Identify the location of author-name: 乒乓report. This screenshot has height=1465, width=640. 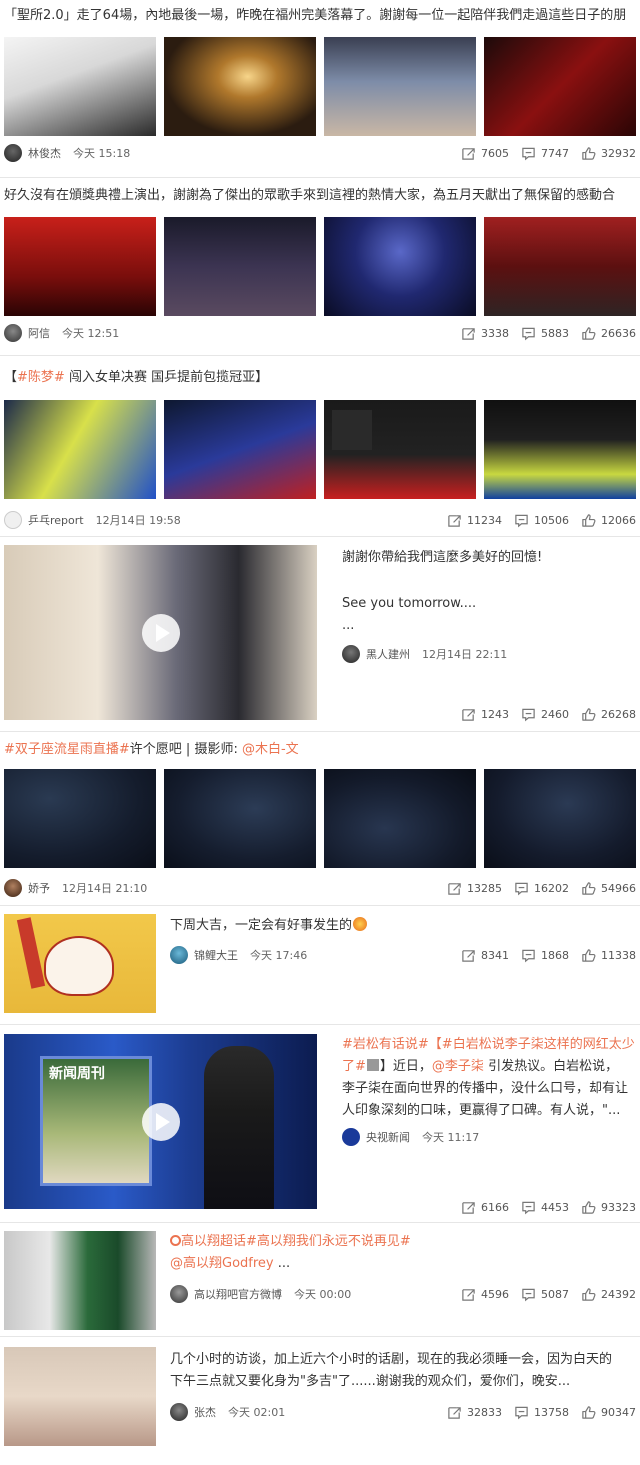
(56, 520).